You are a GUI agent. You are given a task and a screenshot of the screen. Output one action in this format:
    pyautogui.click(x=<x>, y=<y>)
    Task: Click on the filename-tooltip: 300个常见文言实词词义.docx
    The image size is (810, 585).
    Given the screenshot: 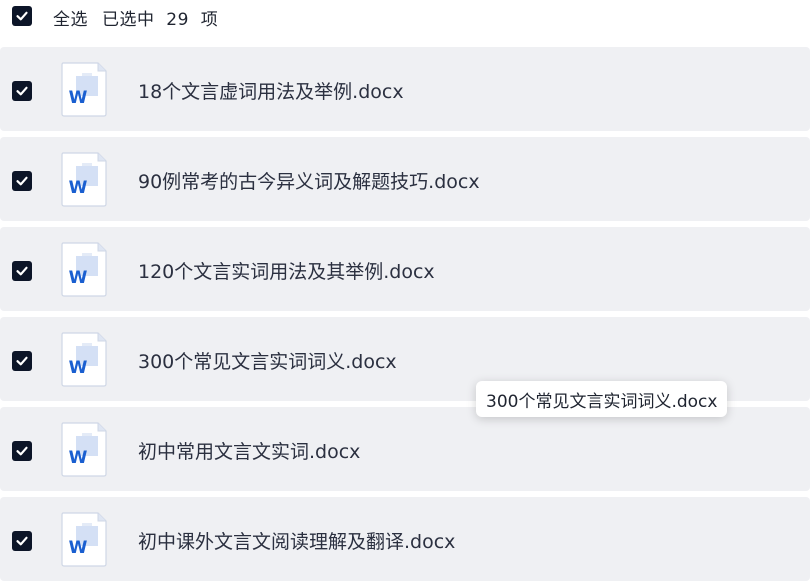 What is the action you would take?
    pyautogui.click(x=602, y=399)
    